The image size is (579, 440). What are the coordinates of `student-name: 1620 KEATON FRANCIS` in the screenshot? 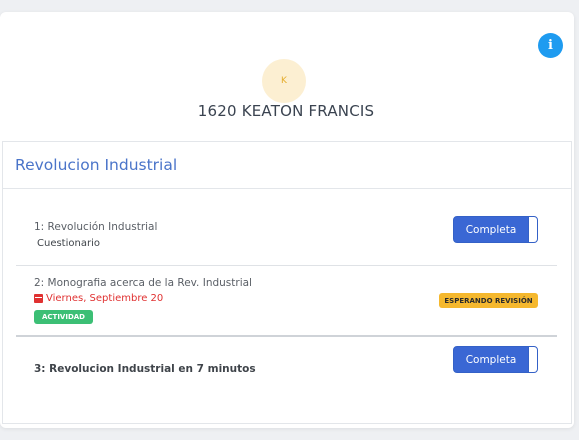 It's located at (286, 111).